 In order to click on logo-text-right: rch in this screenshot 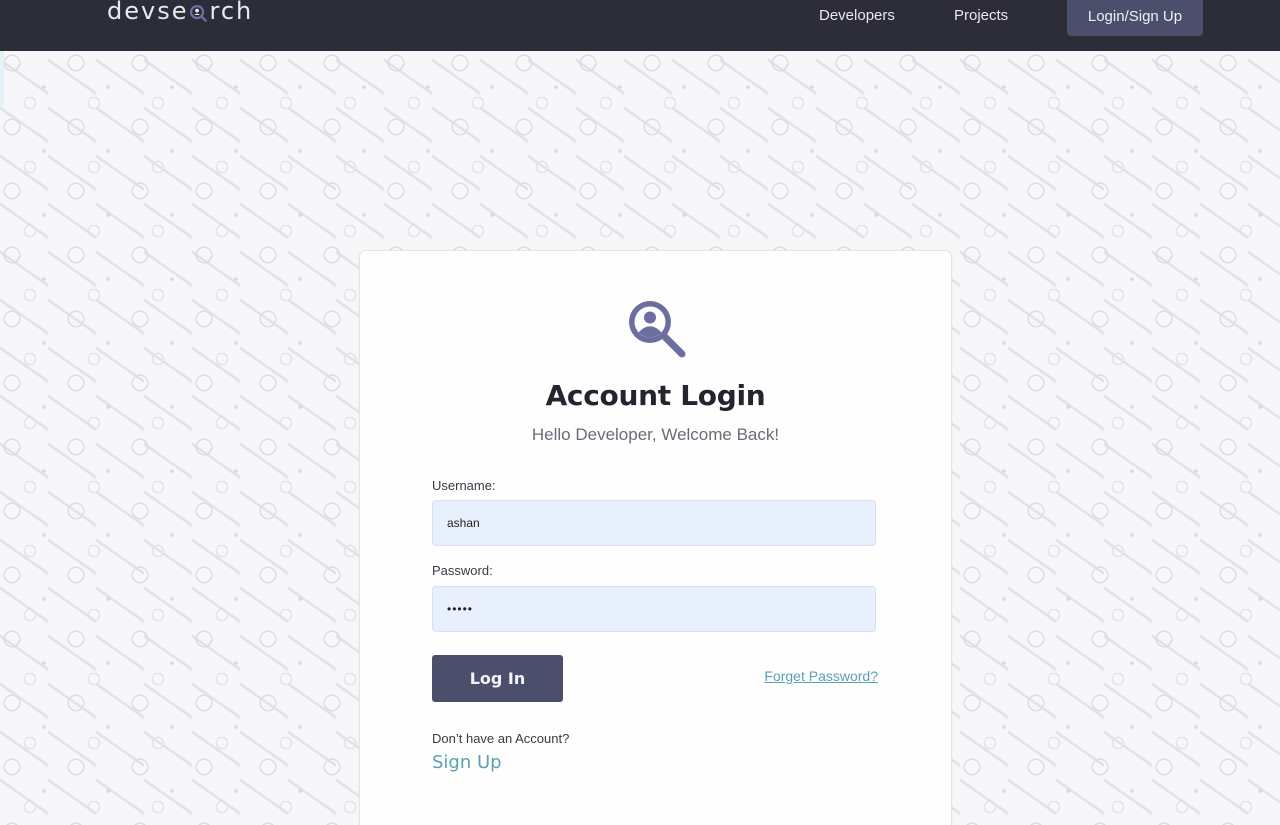, I will do `click(231, 12)`.